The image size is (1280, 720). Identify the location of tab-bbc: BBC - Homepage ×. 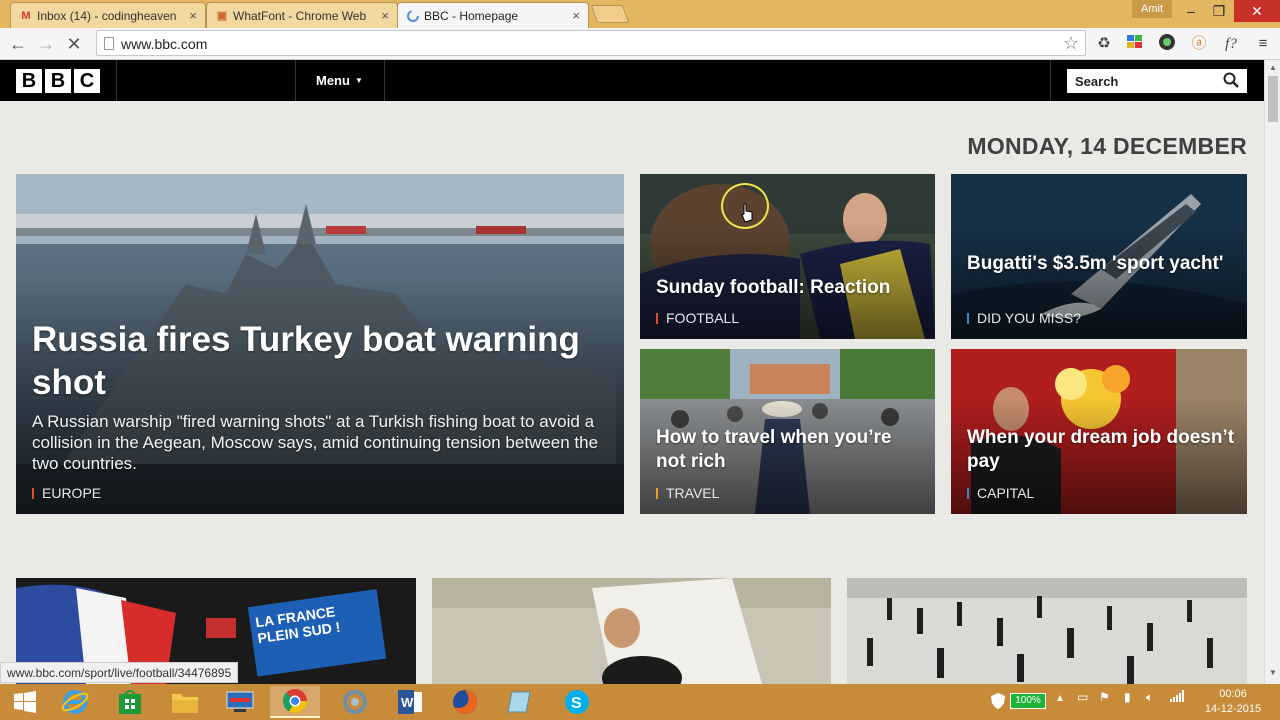
(493, 15).